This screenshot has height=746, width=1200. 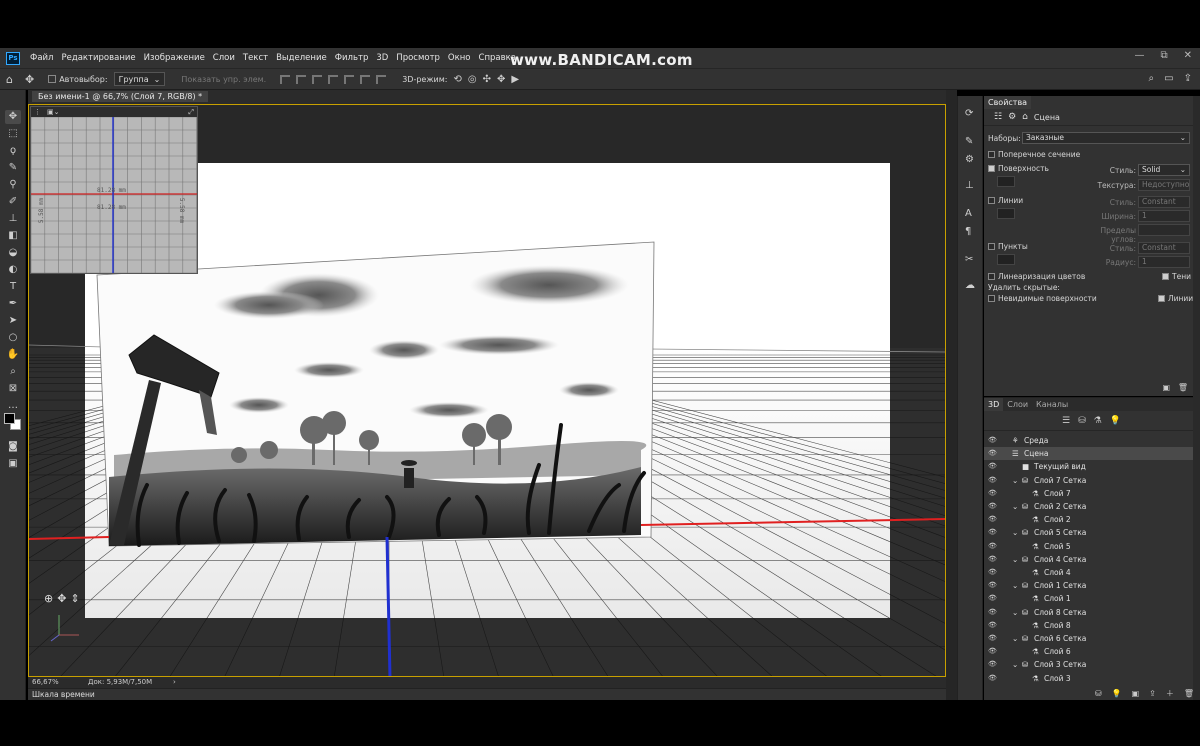 I want to click on linearize-checkbox, so click(x=991, y=276).